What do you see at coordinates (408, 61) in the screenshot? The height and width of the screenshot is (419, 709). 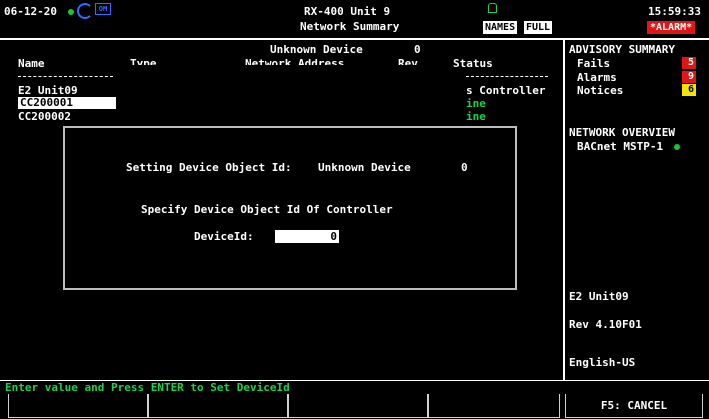 I see `column-header-rev: Rev` at bounding box center [408, 61].